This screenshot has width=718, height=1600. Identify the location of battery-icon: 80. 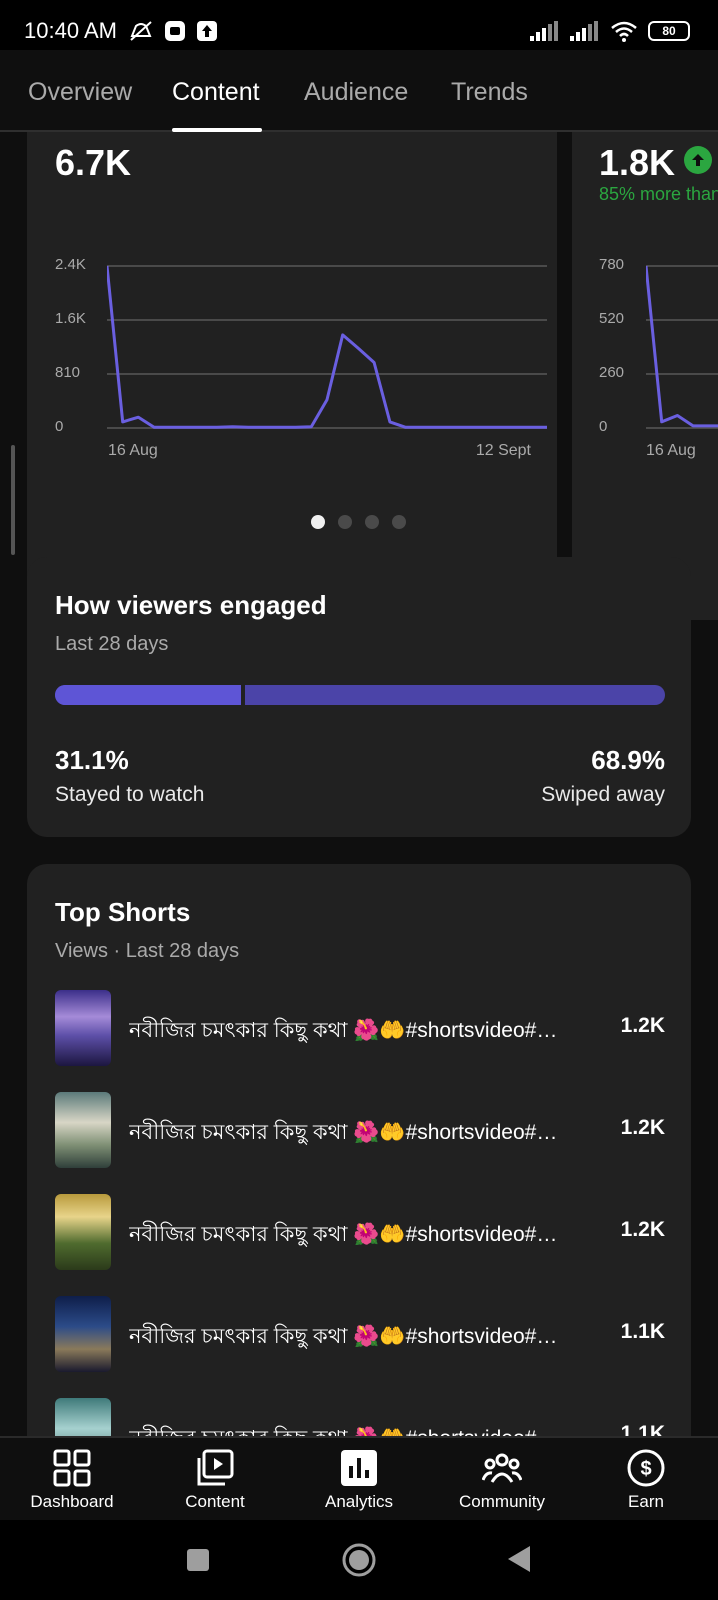
(669, 31).